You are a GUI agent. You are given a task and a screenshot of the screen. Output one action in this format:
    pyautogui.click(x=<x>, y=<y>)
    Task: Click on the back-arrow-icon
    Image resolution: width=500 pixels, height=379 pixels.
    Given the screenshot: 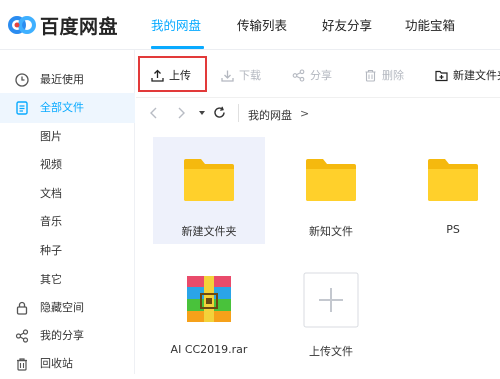 What is the action you would take?
    pyautogui.click(x=154, y=113)
    